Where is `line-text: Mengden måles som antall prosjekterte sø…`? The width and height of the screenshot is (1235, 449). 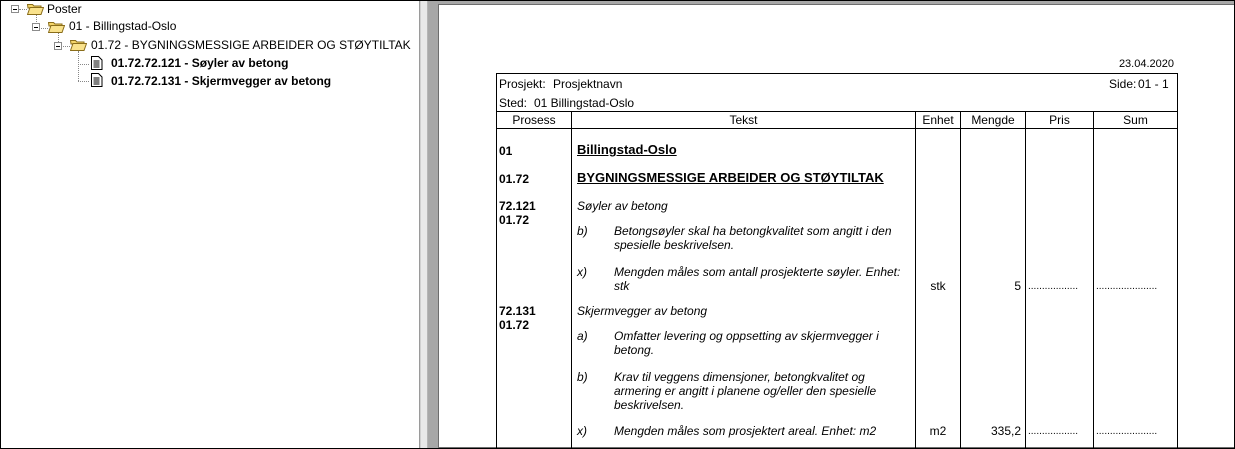 line-text: Mengden måles som antall prosjekterte sø… is located at coordinates (757, 279).